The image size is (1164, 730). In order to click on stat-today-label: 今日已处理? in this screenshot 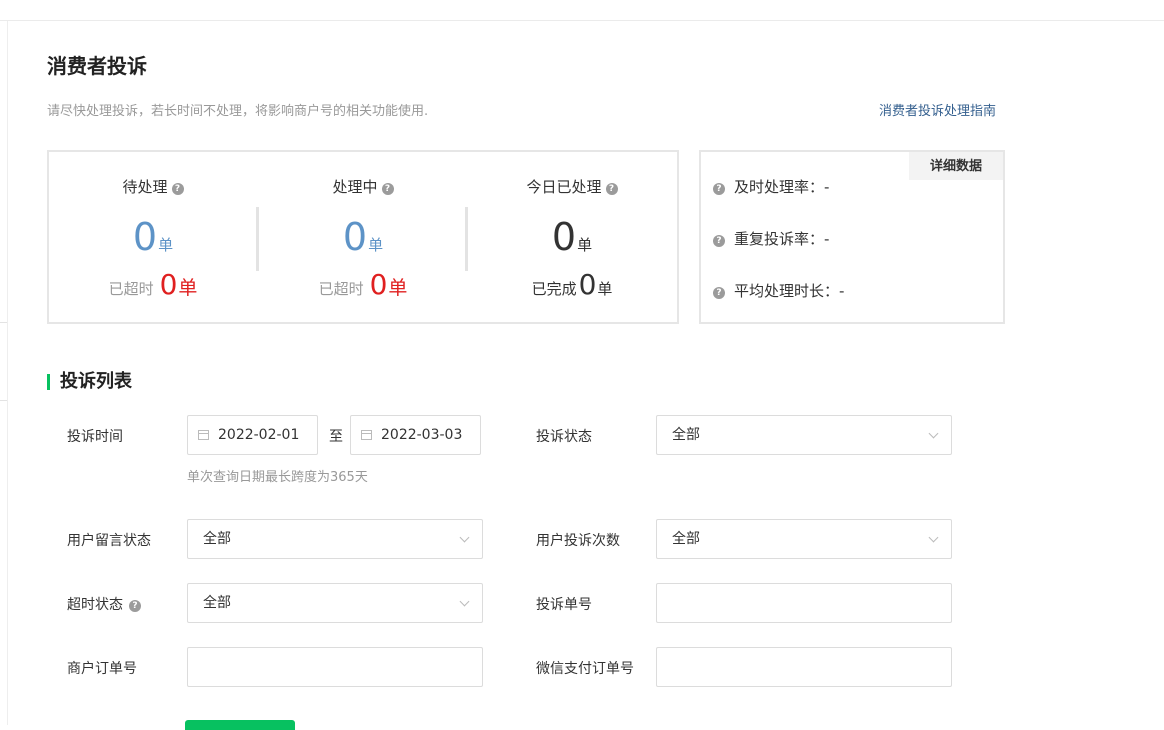, I will do `click(572, 186)`.